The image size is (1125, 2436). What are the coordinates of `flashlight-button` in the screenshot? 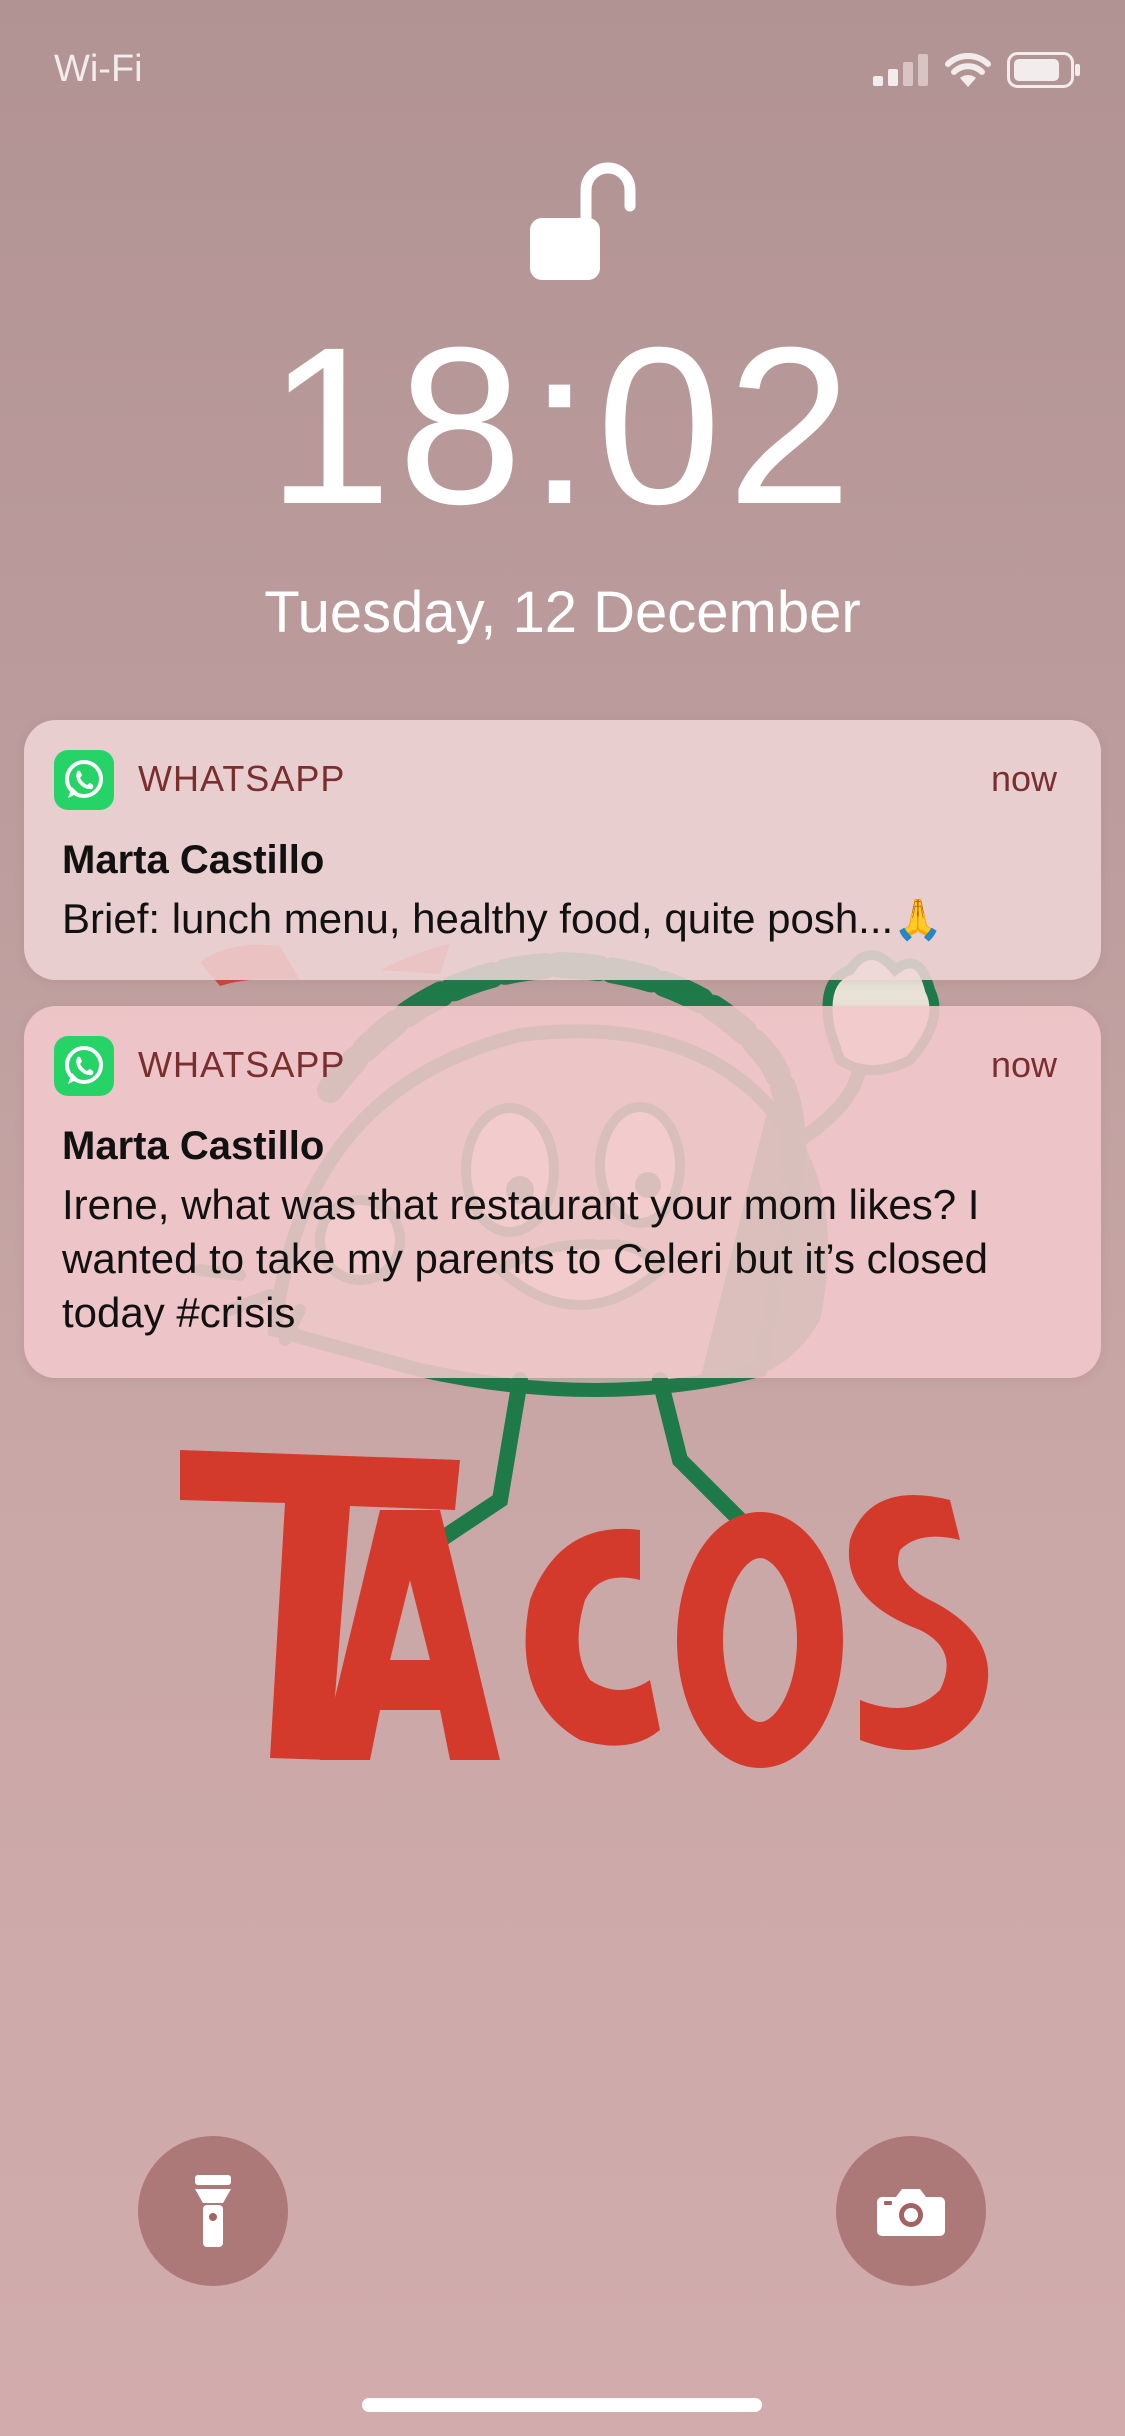 It's located at (213, 2211).